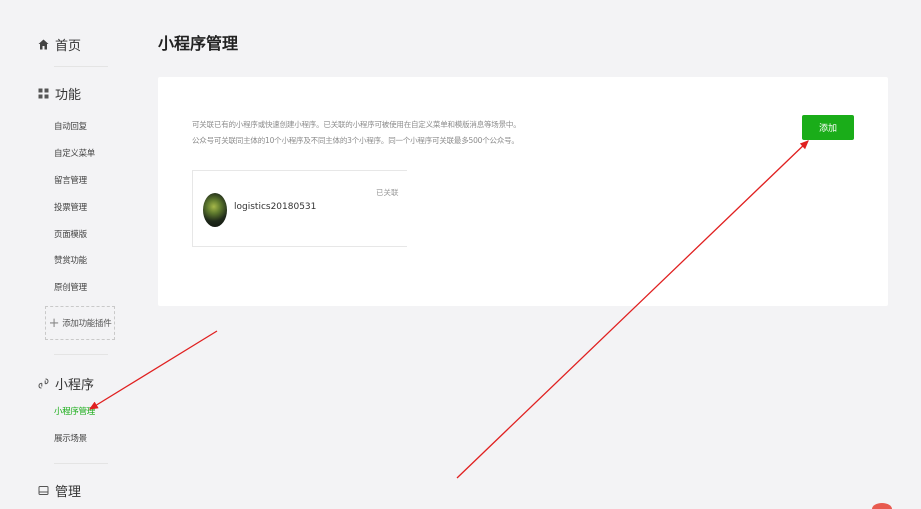 The width and height of the screenshot is (921, 509). What do you see at coordinates (43, 383) in the screenshot?
I see `link-icon` at bounding box center [43, 383].